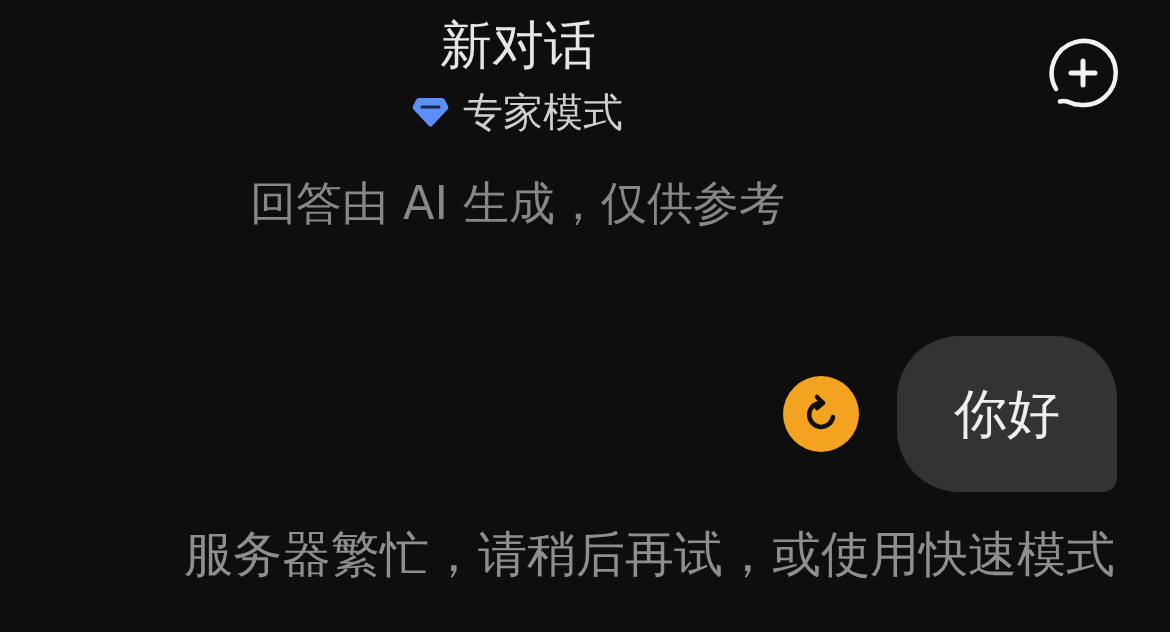  Describe the element at coordinates (430, 112) in the screenshot. I see `diamond-icon` at that location.